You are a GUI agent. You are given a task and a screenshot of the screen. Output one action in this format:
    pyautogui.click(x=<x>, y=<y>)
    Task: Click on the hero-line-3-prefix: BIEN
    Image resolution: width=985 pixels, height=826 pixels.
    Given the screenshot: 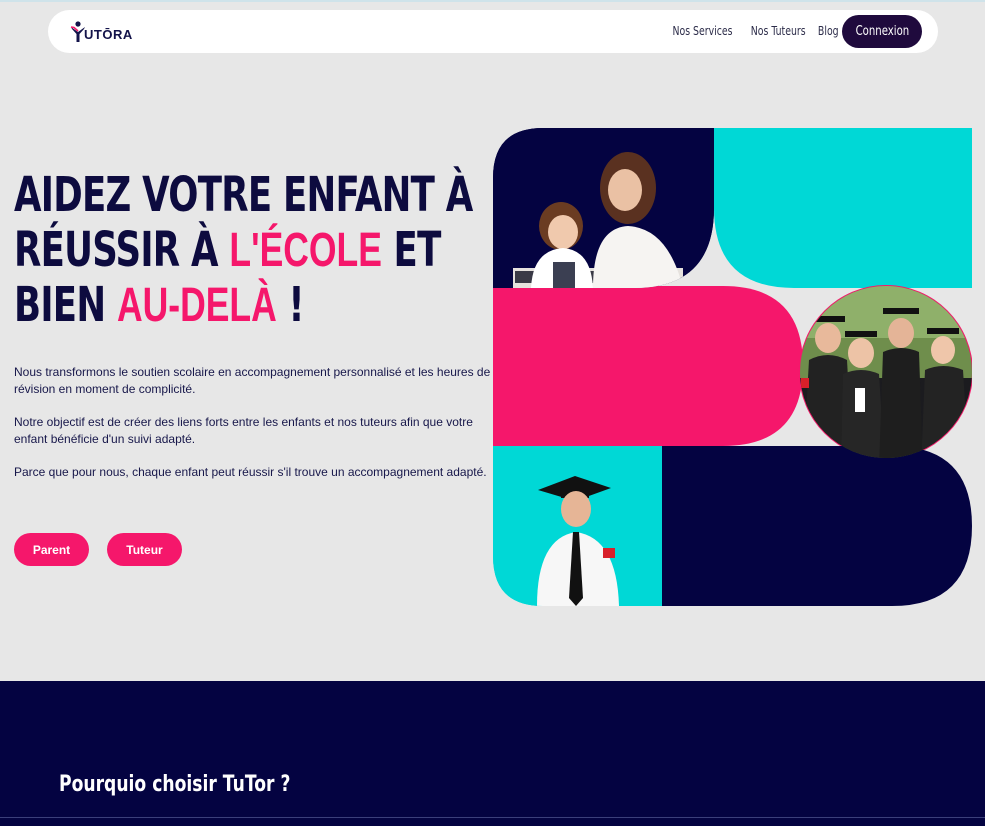 What is the action you would take?
    pyautogui.click(x=65, y=305)
    